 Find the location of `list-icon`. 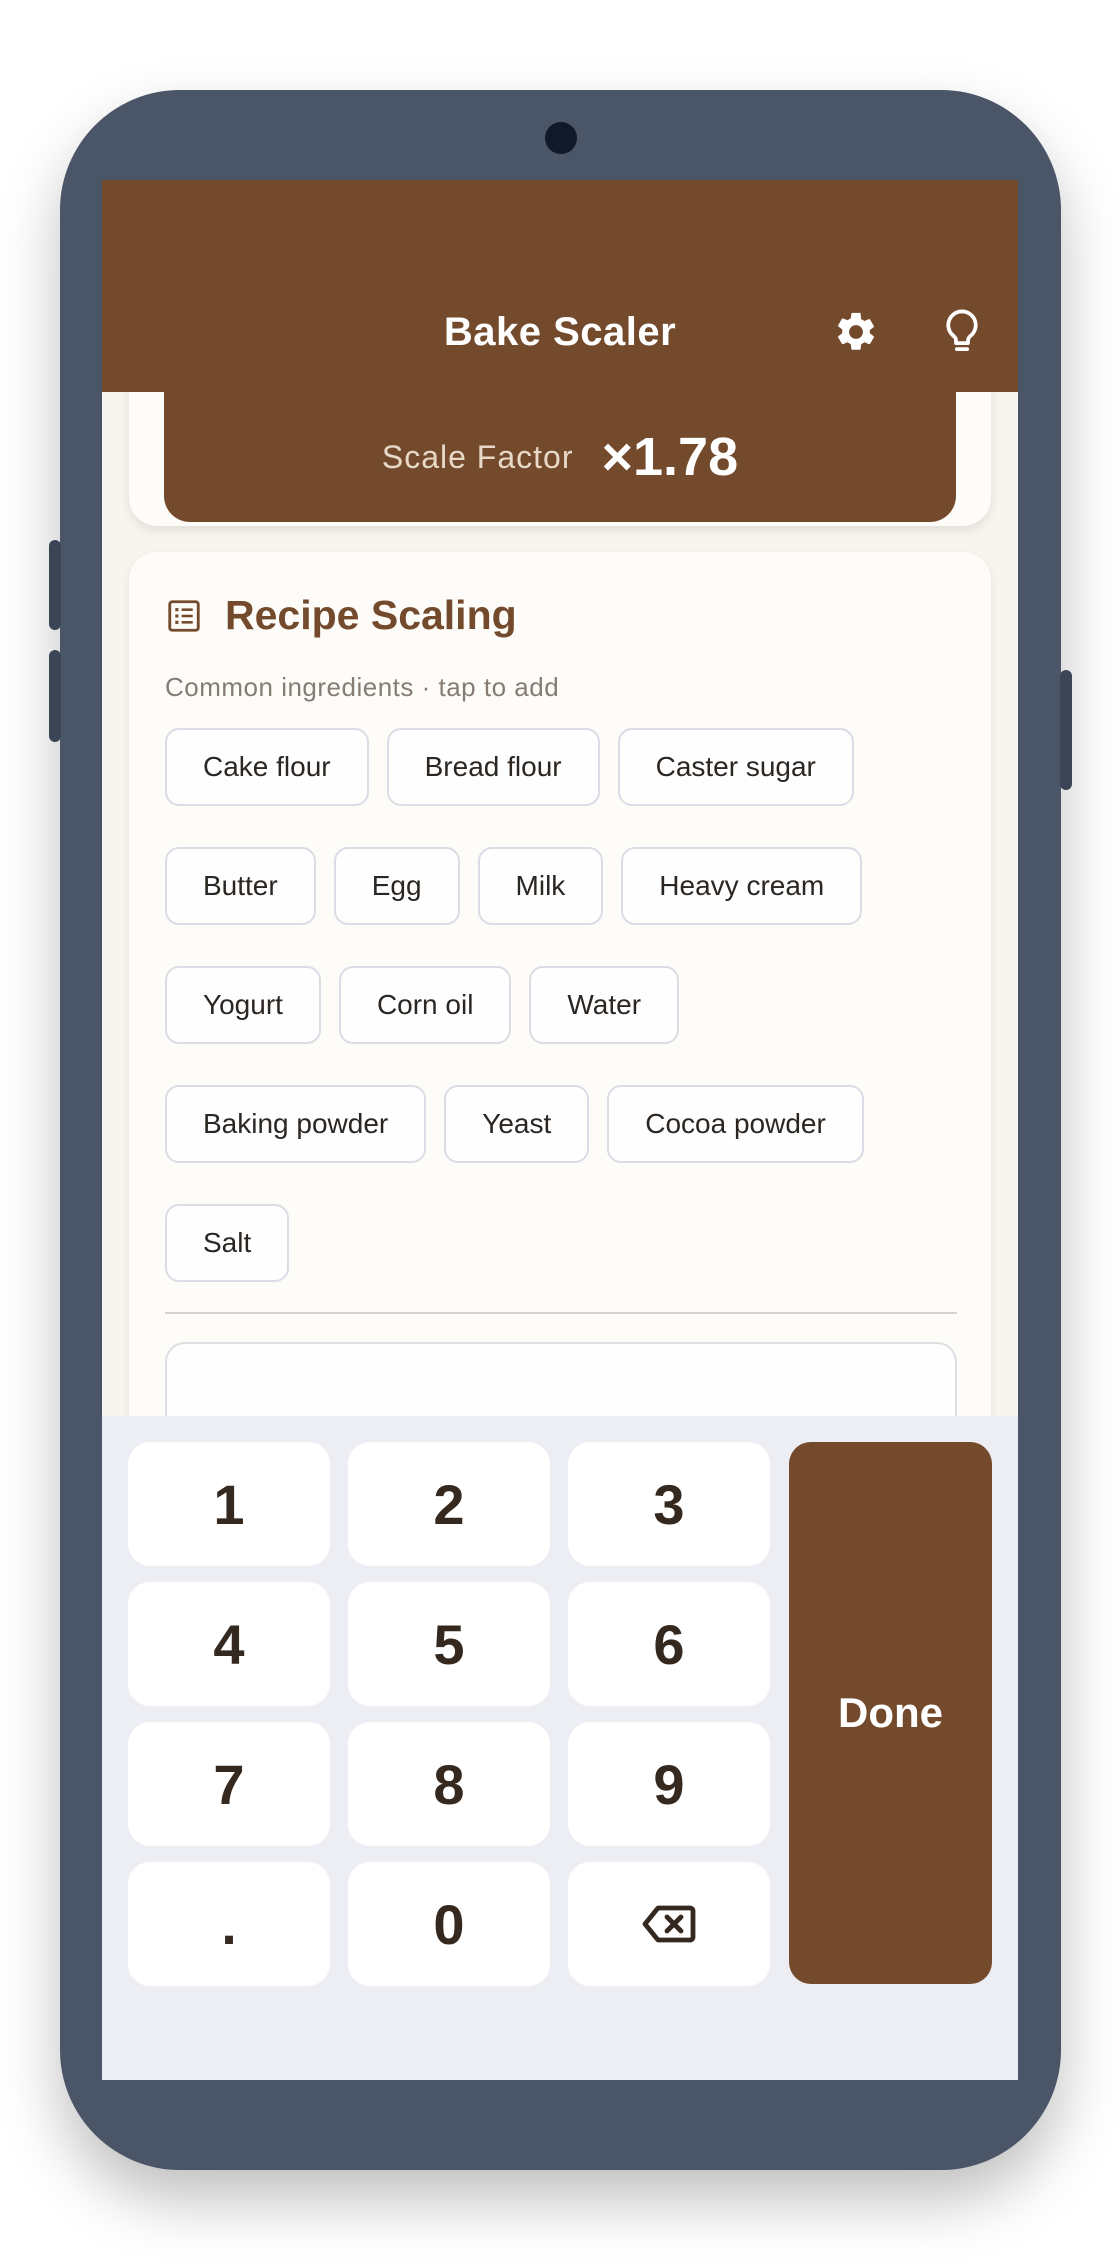

list-icon is located at coordinates (184, 615).